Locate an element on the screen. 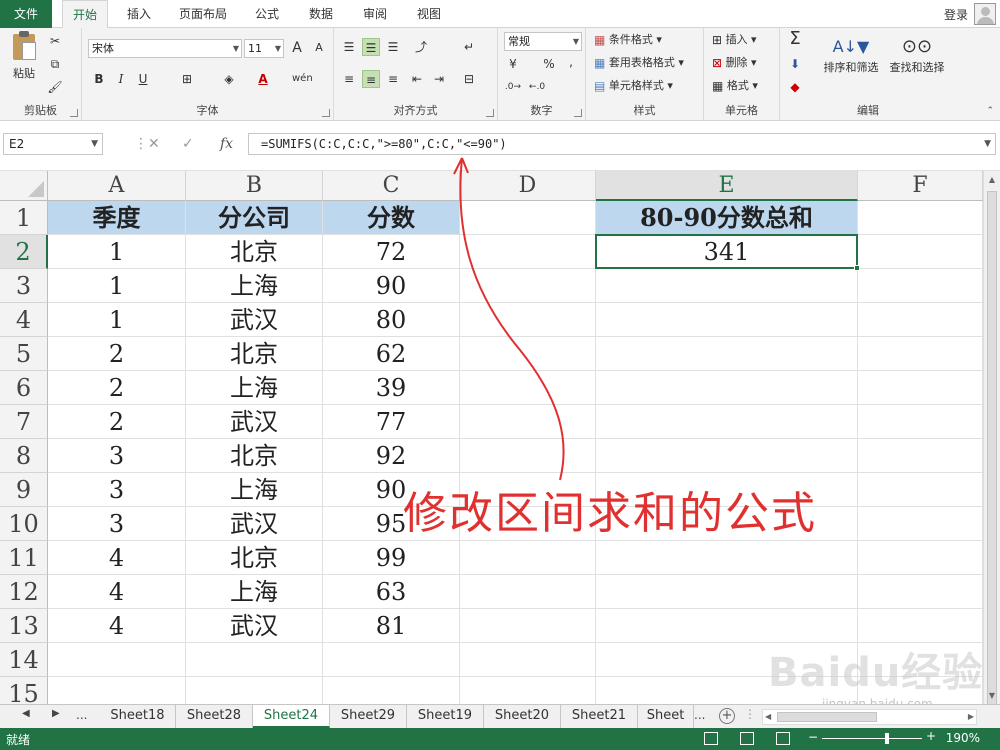 This screenshot has width=1000, height=750. cell-b13: 武汉 is located at coordinates (254, 626).